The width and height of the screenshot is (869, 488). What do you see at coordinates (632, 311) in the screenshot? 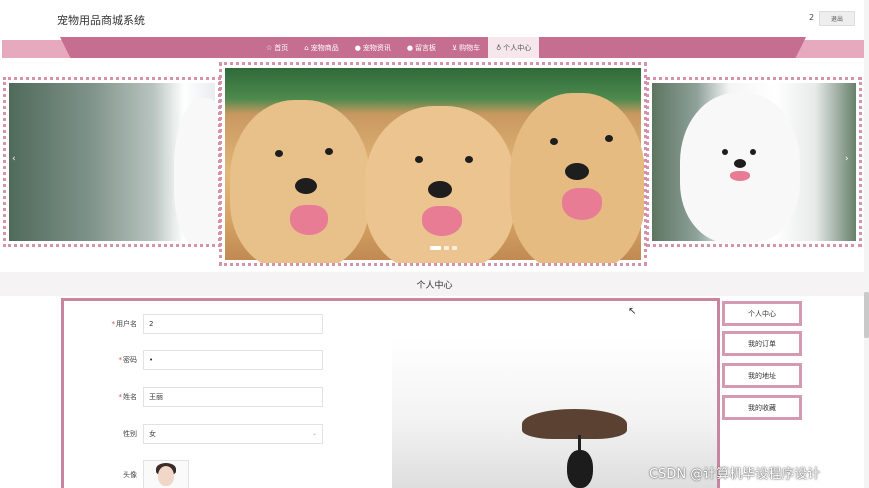
I see `mouse-cursor-icon: ↖` at bounding box center [632, 311].